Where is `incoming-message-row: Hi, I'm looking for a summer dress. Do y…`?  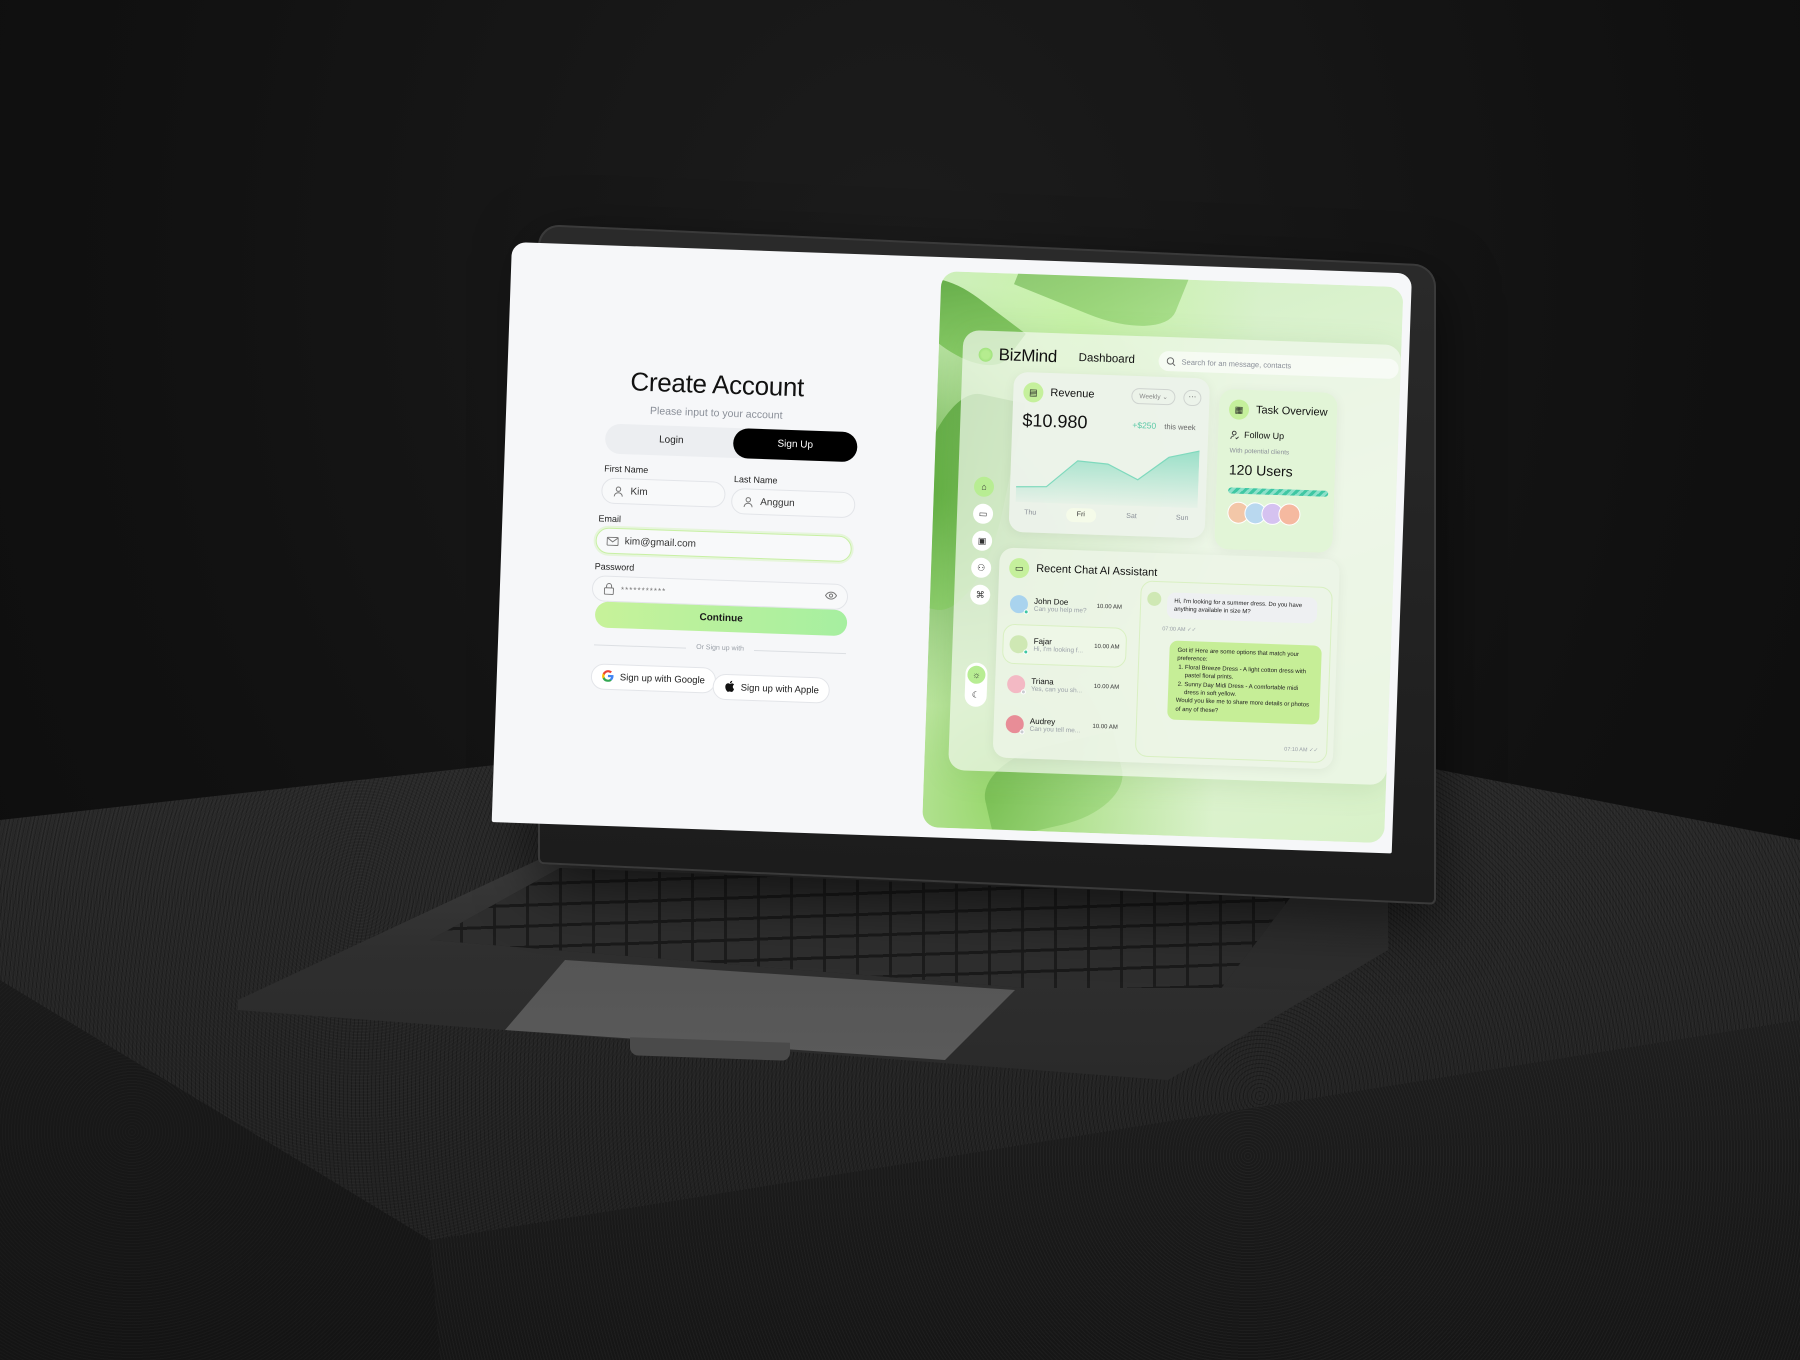 incoming-message-row: Hi, I'm looking for a summer dress. Do y… is located at coordinates (1232, 607).